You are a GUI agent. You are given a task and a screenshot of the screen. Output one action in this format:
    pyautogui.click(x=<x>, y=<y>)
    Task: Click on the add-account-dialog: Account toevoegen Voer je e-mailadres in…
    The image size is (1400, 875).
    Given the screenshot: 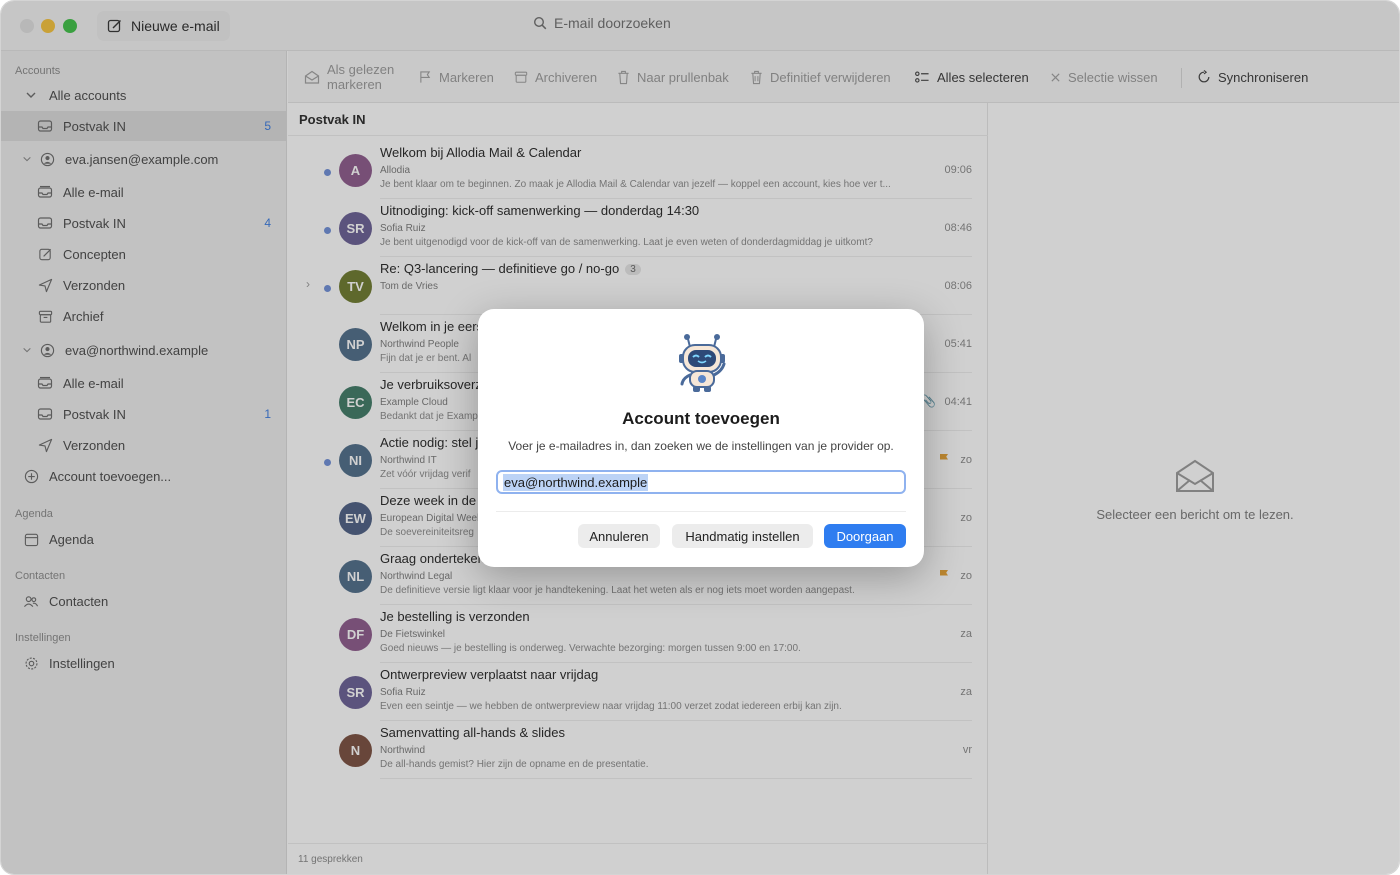 What is the action you would take?
    pyautogui.click(x=701, y=438)
    